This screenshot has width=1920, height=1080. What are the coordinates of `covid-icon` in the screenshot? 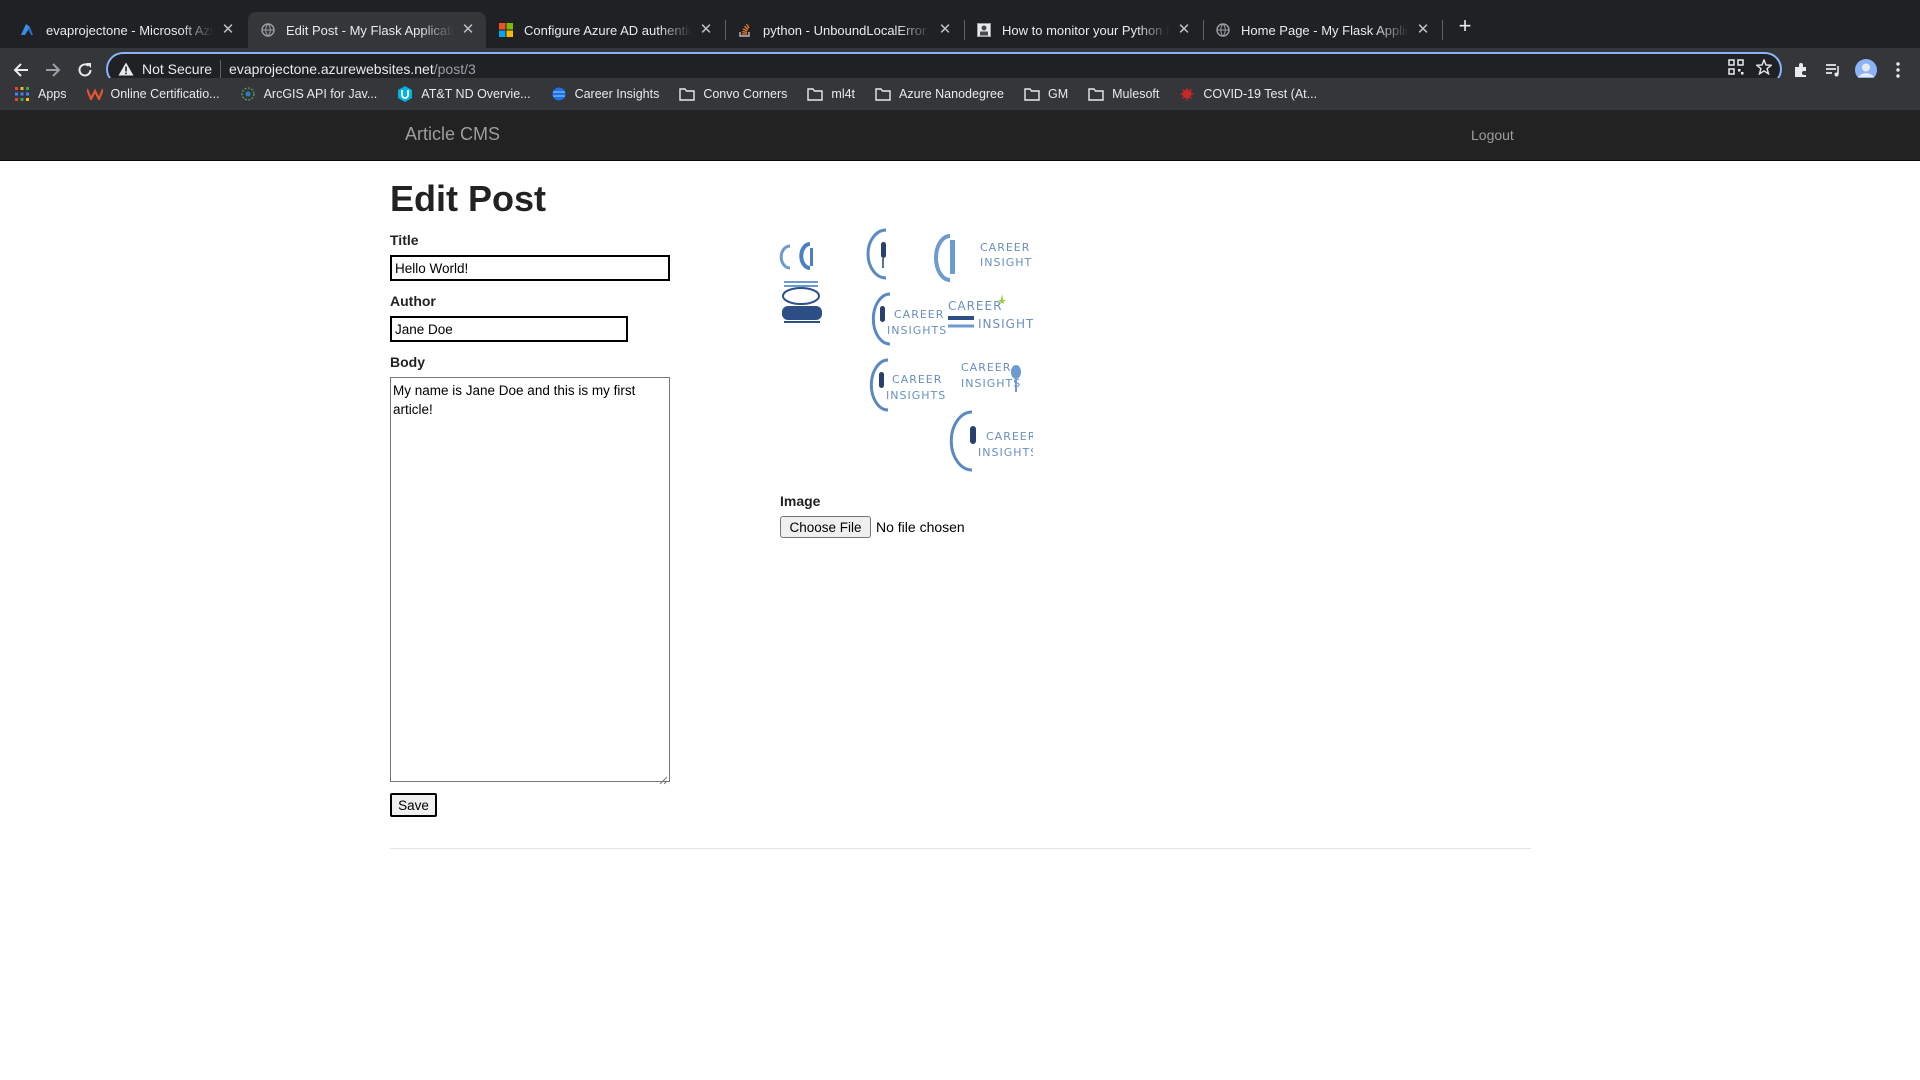 It's located at (1187, 94).